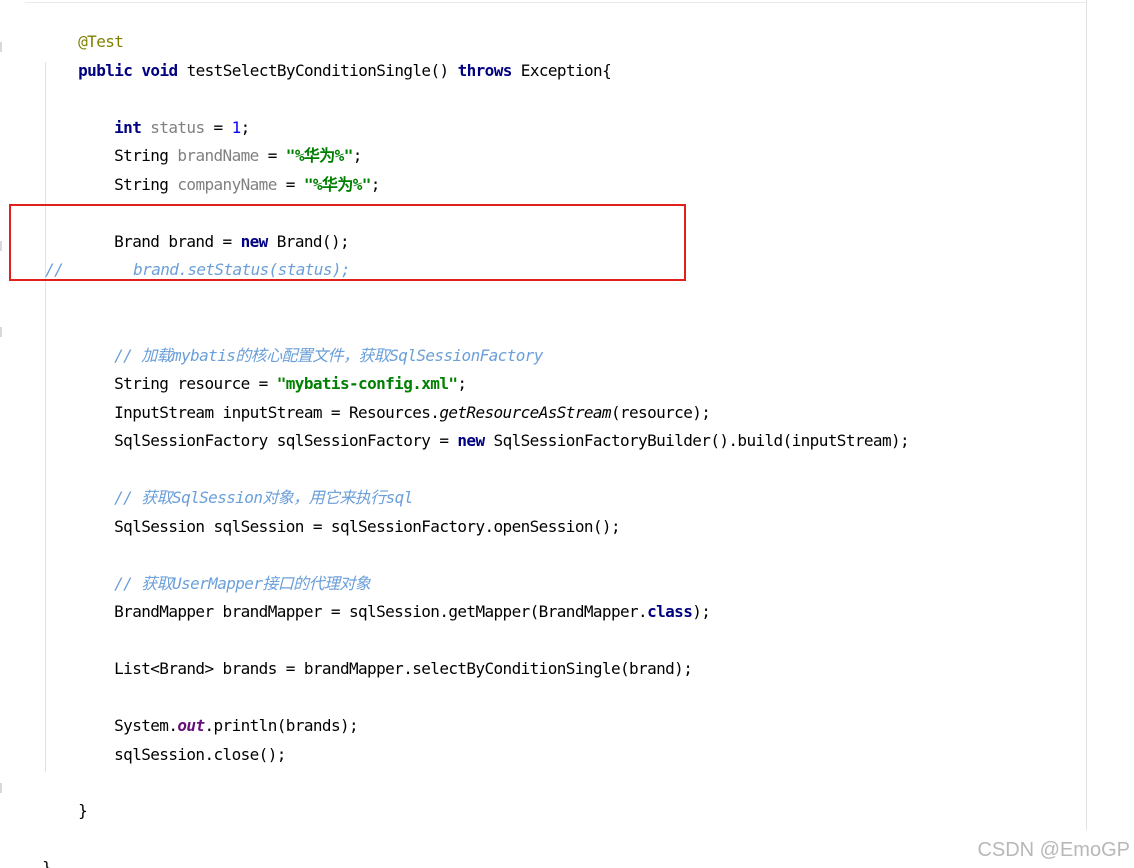 This screenshot has height=868, width=1134. Describe the element at coordinates (556, 2) in the screenshot. I see `editor-top-border` at that location.